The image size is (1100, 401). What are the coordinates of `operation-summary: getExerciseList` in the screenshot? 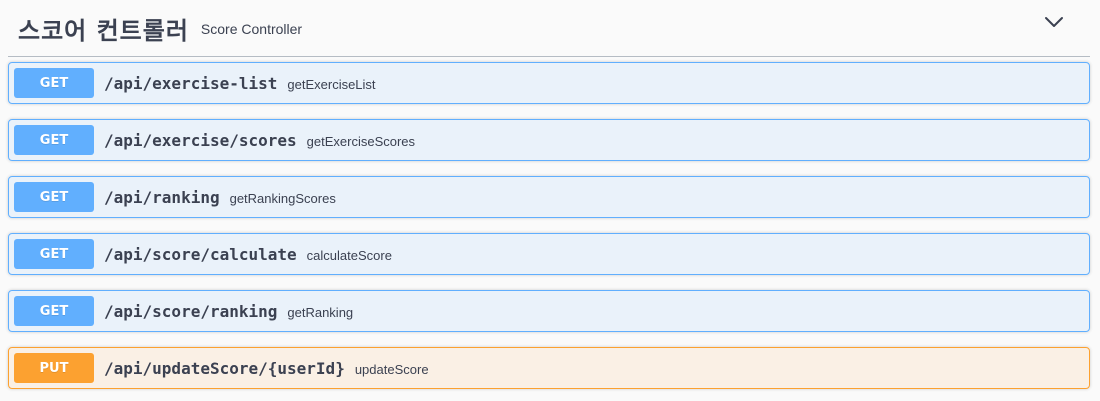 It's located at (331, 84).